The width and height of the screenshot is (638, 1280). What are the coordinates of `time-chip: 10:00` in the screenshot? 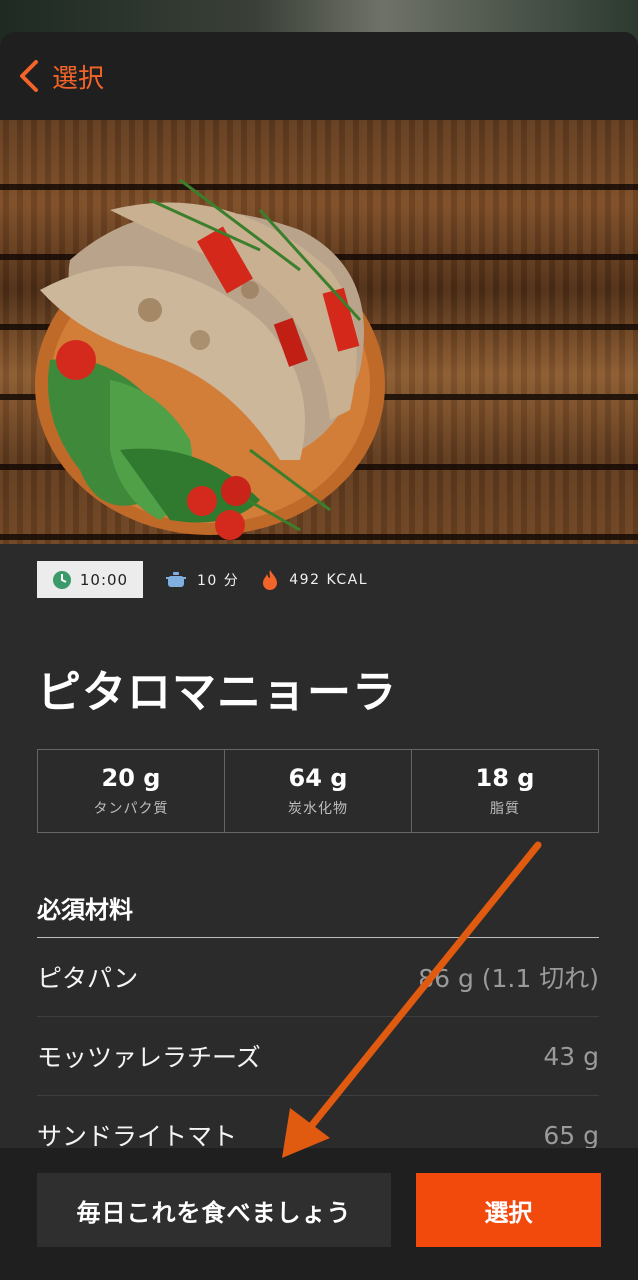 It's located at (90, 579).